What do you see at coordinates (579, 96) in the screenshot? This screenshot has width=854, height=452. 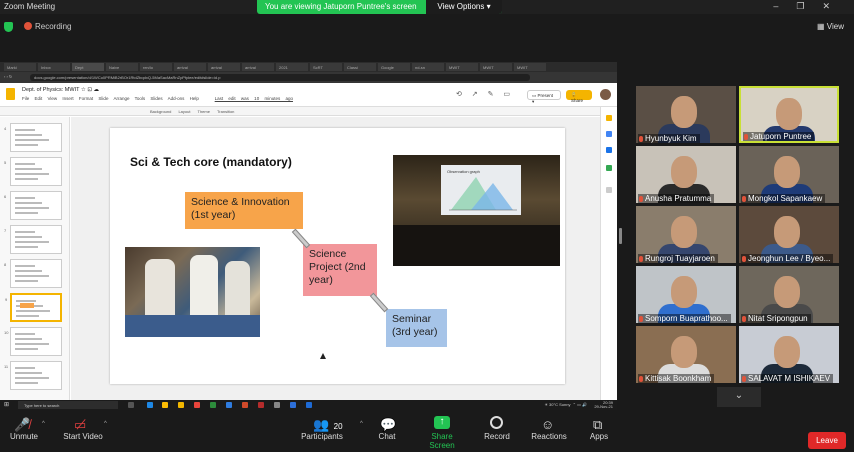 I see `share-button: 🔒Share` at bounding box center [579, 96].